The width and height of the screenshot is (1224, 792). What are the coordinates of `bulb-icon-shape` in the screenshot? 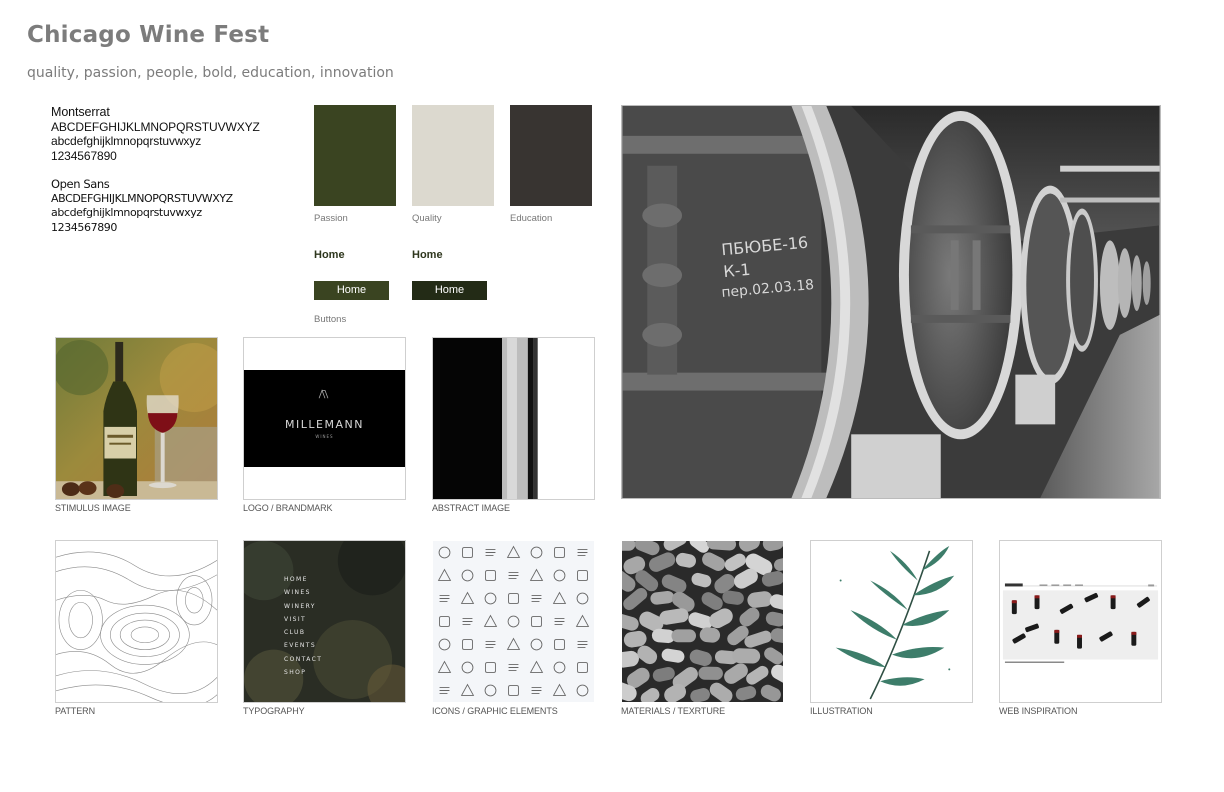 It's located at (536, 690).